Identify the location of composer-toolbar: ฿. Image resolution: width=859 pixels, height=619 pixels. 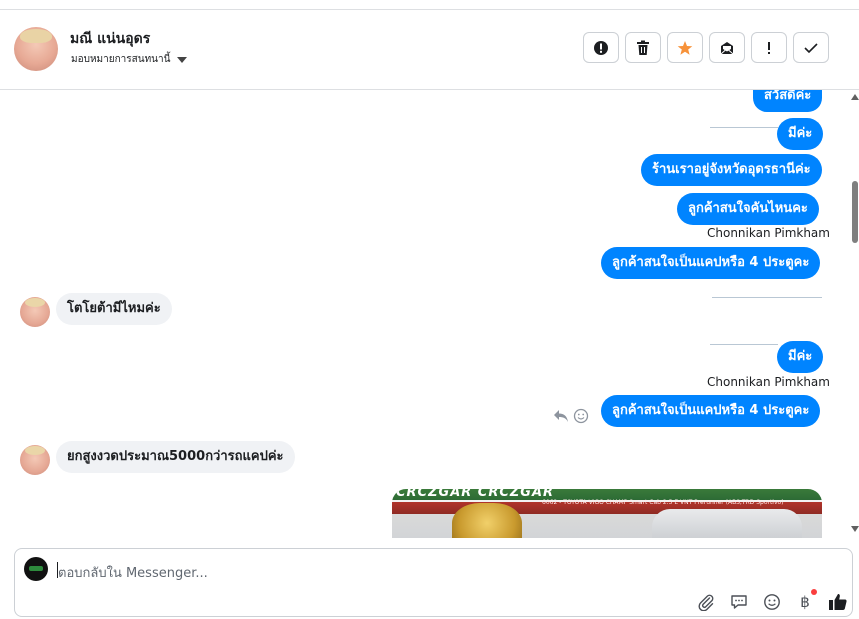
(772, 601).